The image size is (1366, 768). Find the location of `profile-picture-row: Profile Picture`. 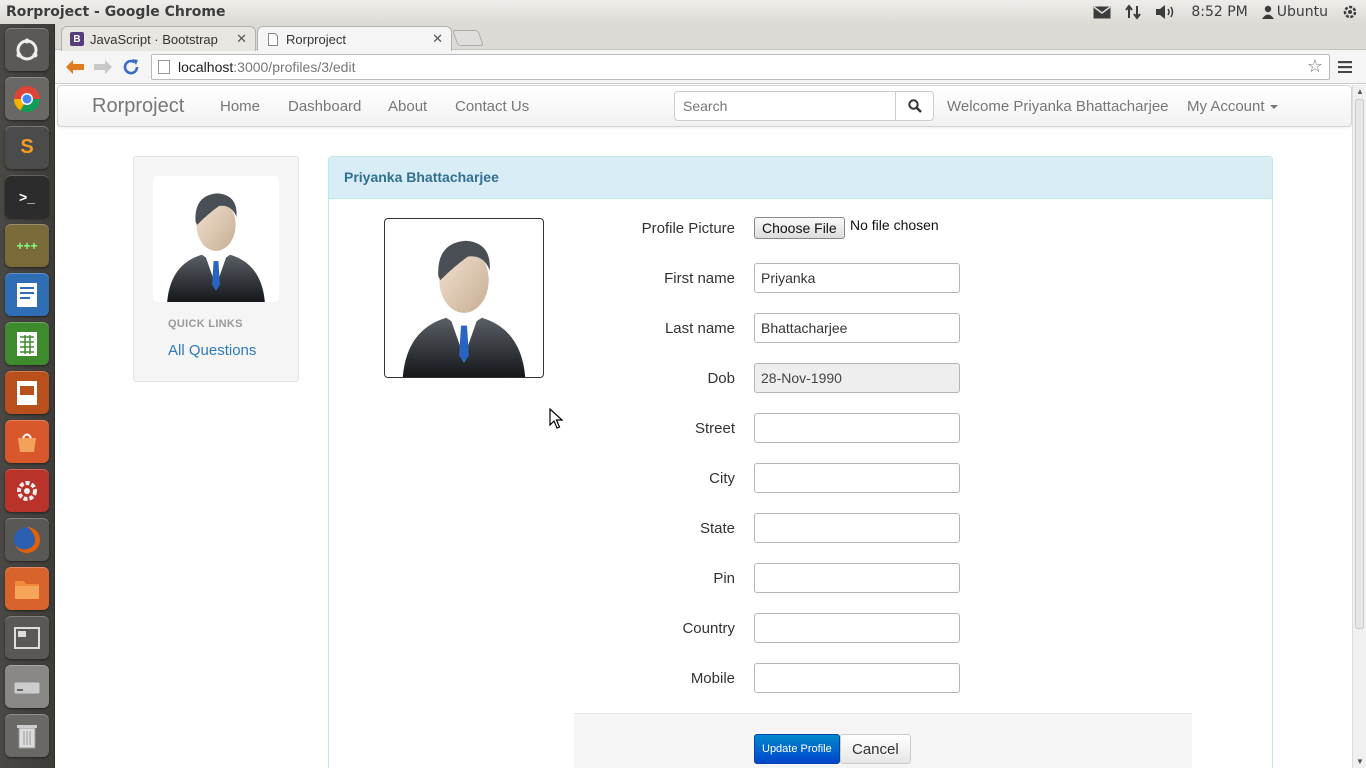

profile-picture-row: Profile Picture is located at coordinates (532, 228).